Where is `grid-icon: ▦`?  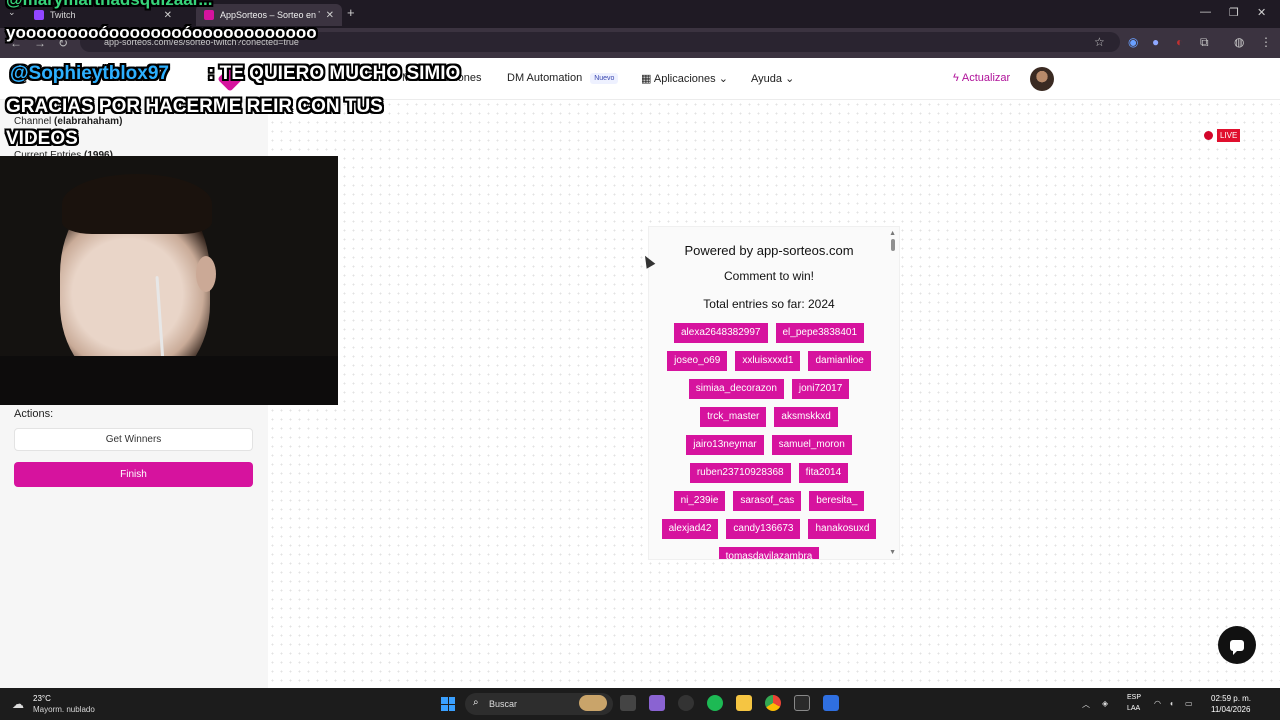 grid-icon: ▦ is located at coordinates (646, 79).